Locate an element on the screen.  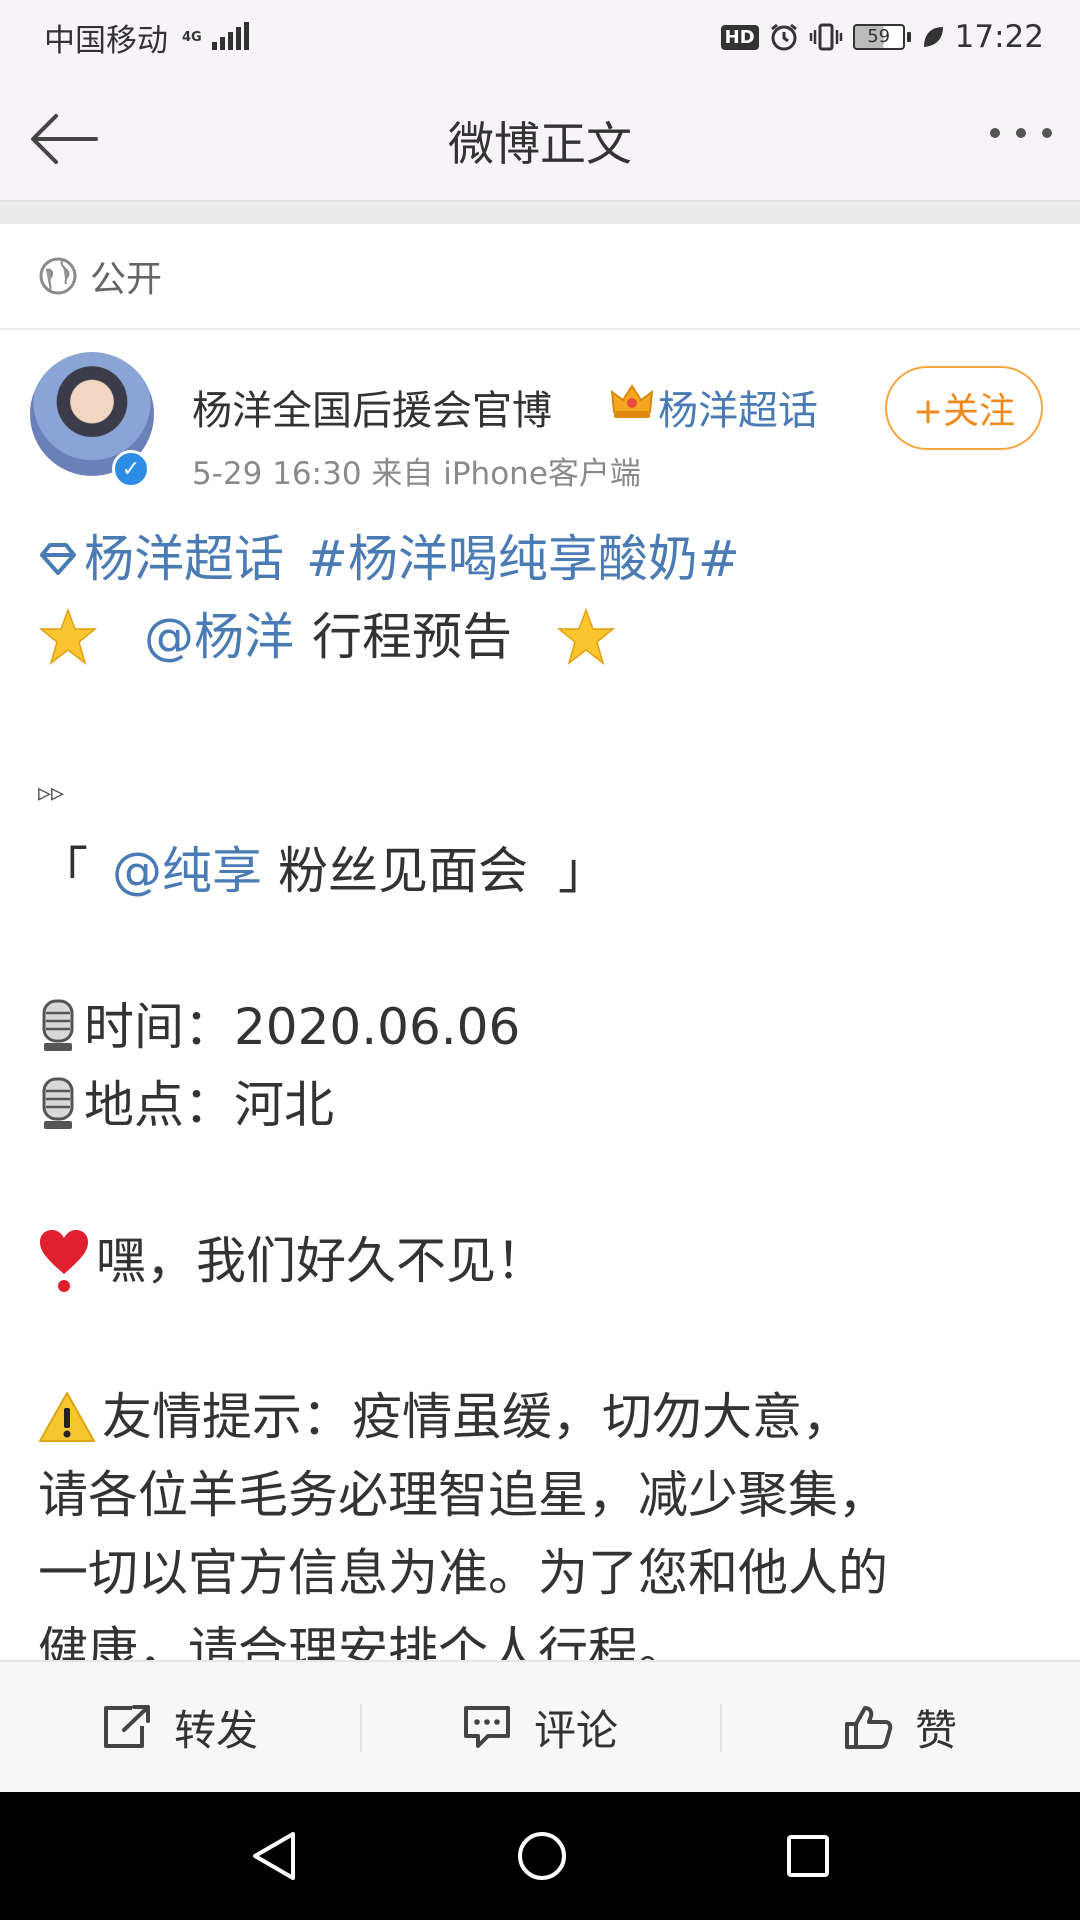
status-left: 中国移动 4G is located at coordinates (146, 37).